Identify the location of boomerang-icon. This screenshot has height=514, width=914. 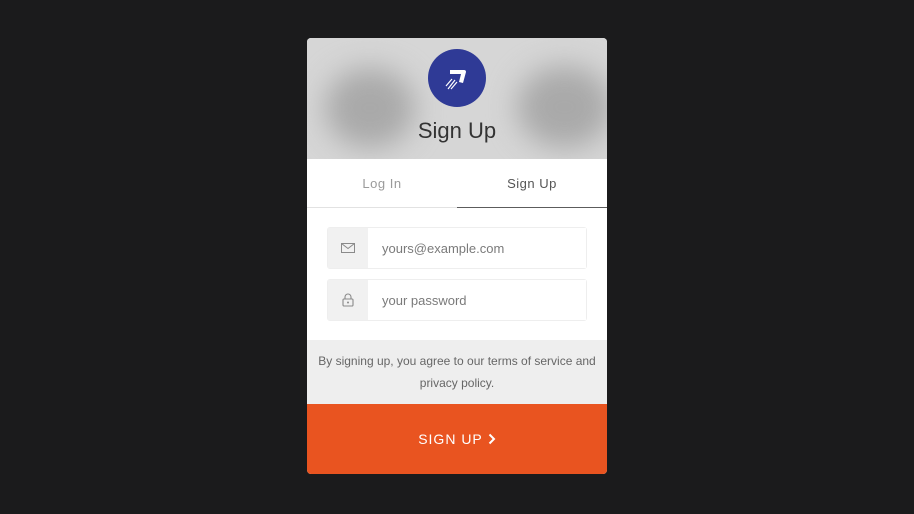
(455, 80).